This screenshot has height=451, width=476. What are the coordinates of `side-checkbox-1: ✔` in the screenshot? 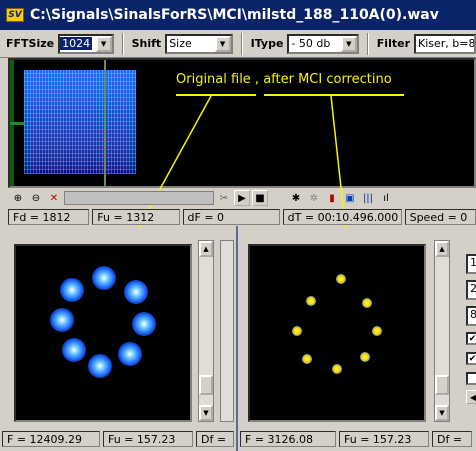 It's located at (471, 338).